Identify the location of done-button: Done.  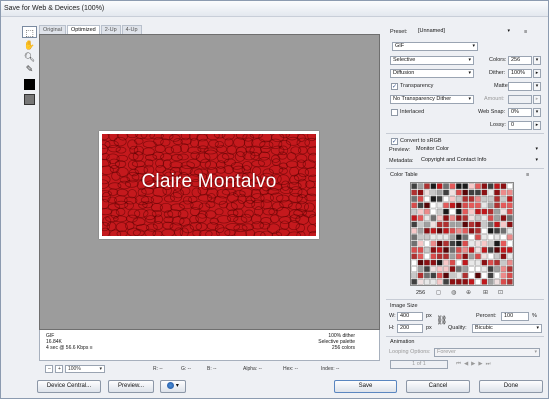
(511, 386).